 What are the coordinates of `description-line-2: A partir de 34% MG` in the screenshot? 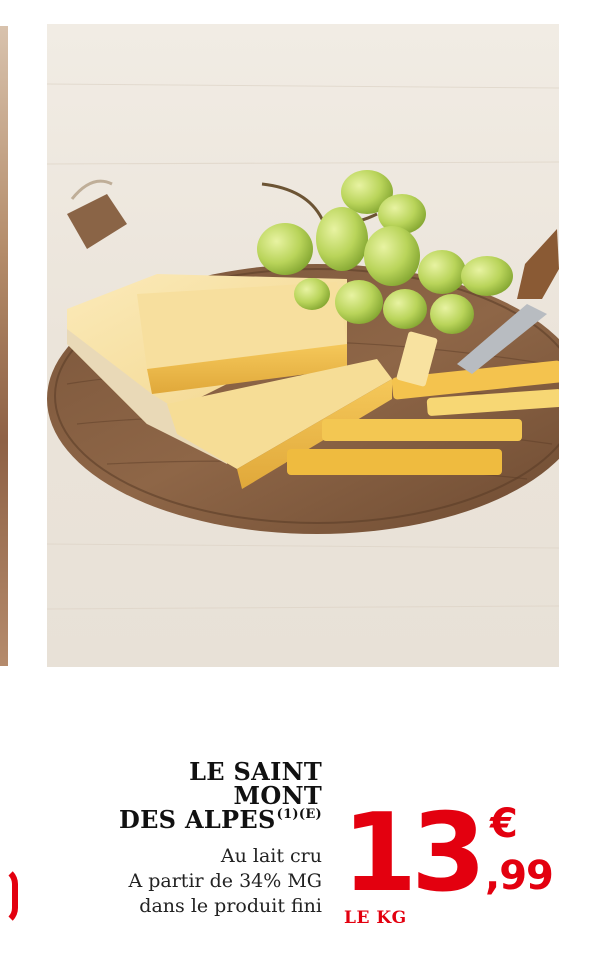 It's located at (225, 881).